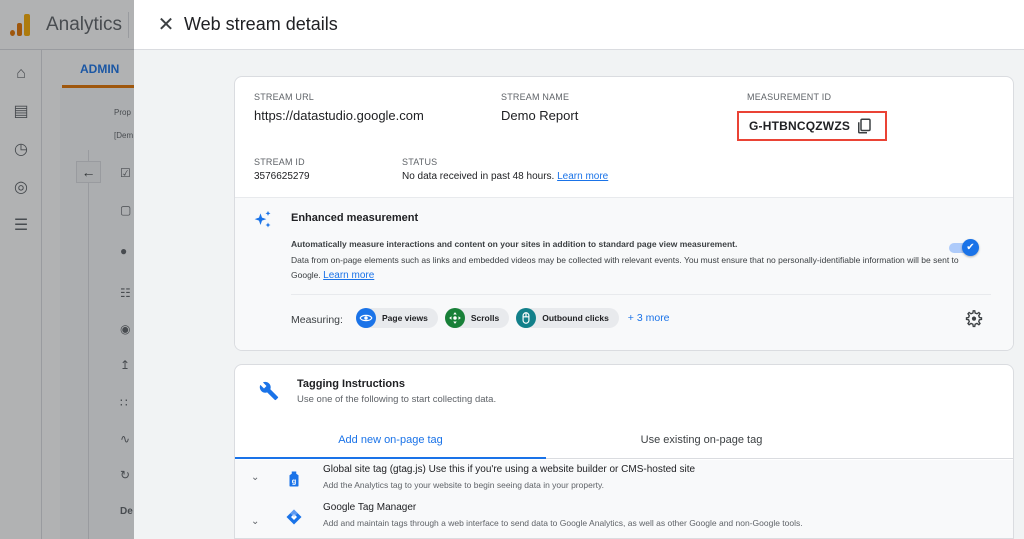  I want to click on section-divider, so click(641, 294).